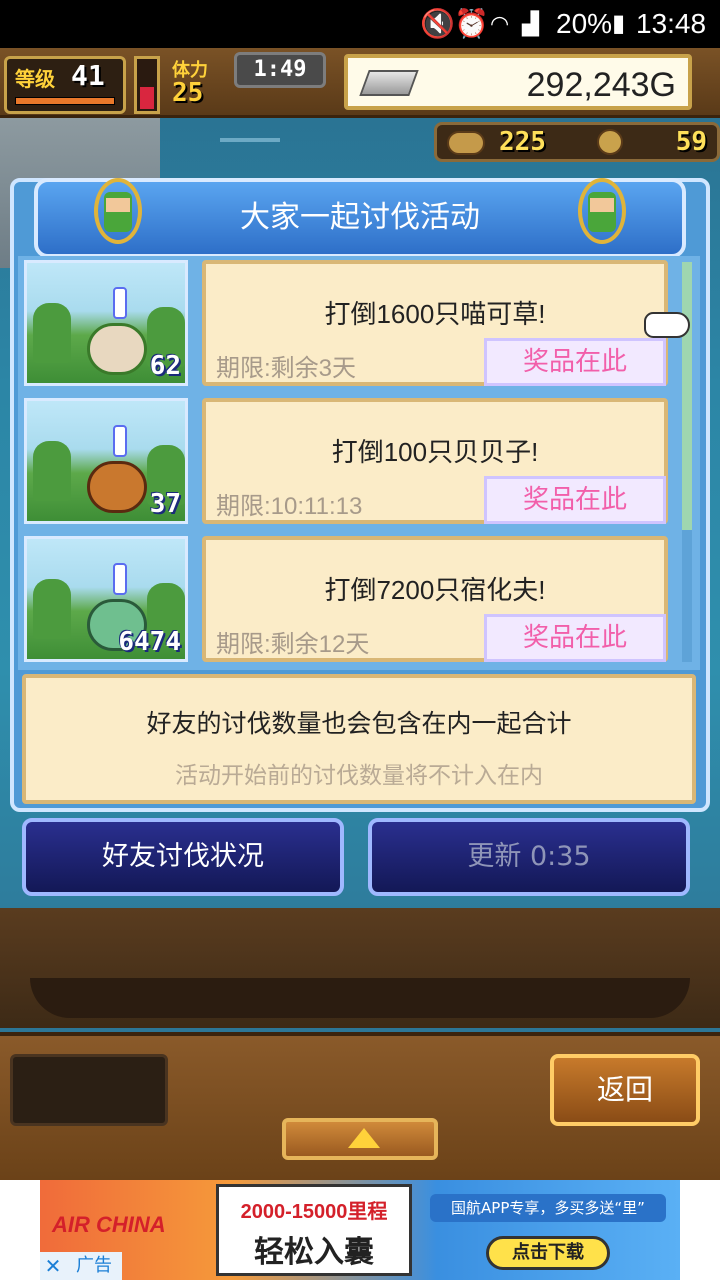 This screenshot has height=1280, width=720. I want to click on status-bar: 🔇 ⏰ ◠ ▟ 20% ▮ 13:48, so click(360, 24).